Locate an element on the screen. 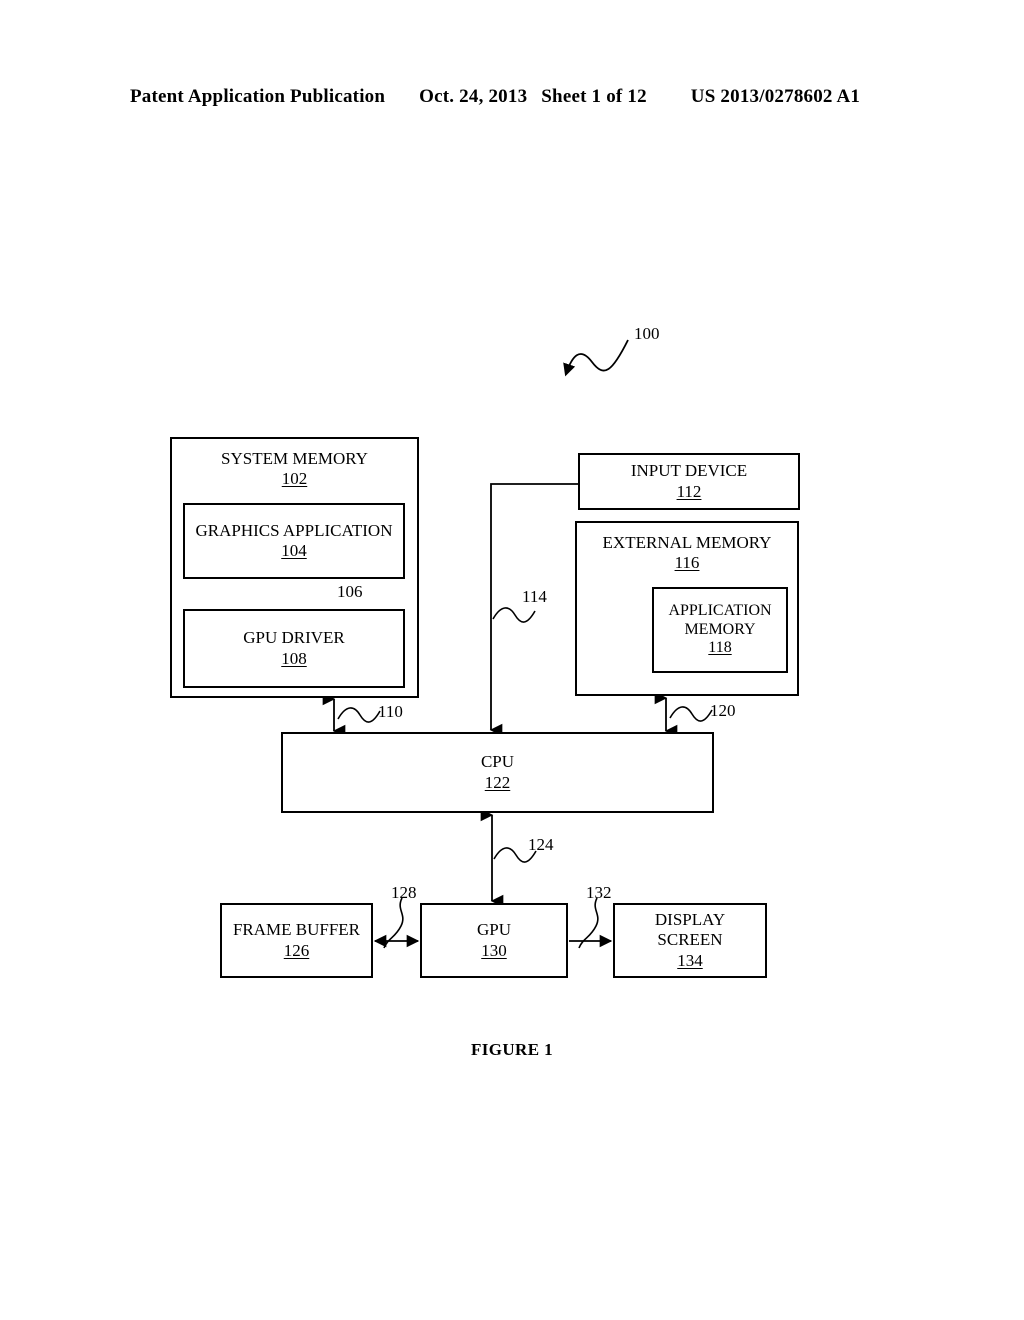 The image size is (1024, 1320). block-application-memory: APPLICATION MEMORY 118 is located at coordinates (720, 630).